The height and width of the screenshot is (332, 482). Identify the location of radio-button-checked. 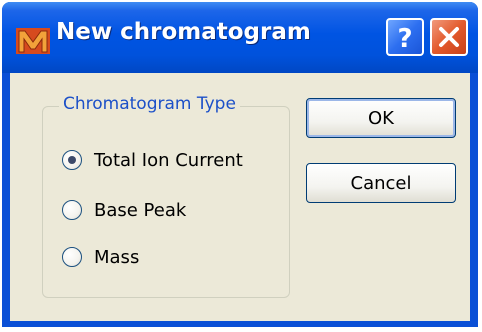
(72, 160).